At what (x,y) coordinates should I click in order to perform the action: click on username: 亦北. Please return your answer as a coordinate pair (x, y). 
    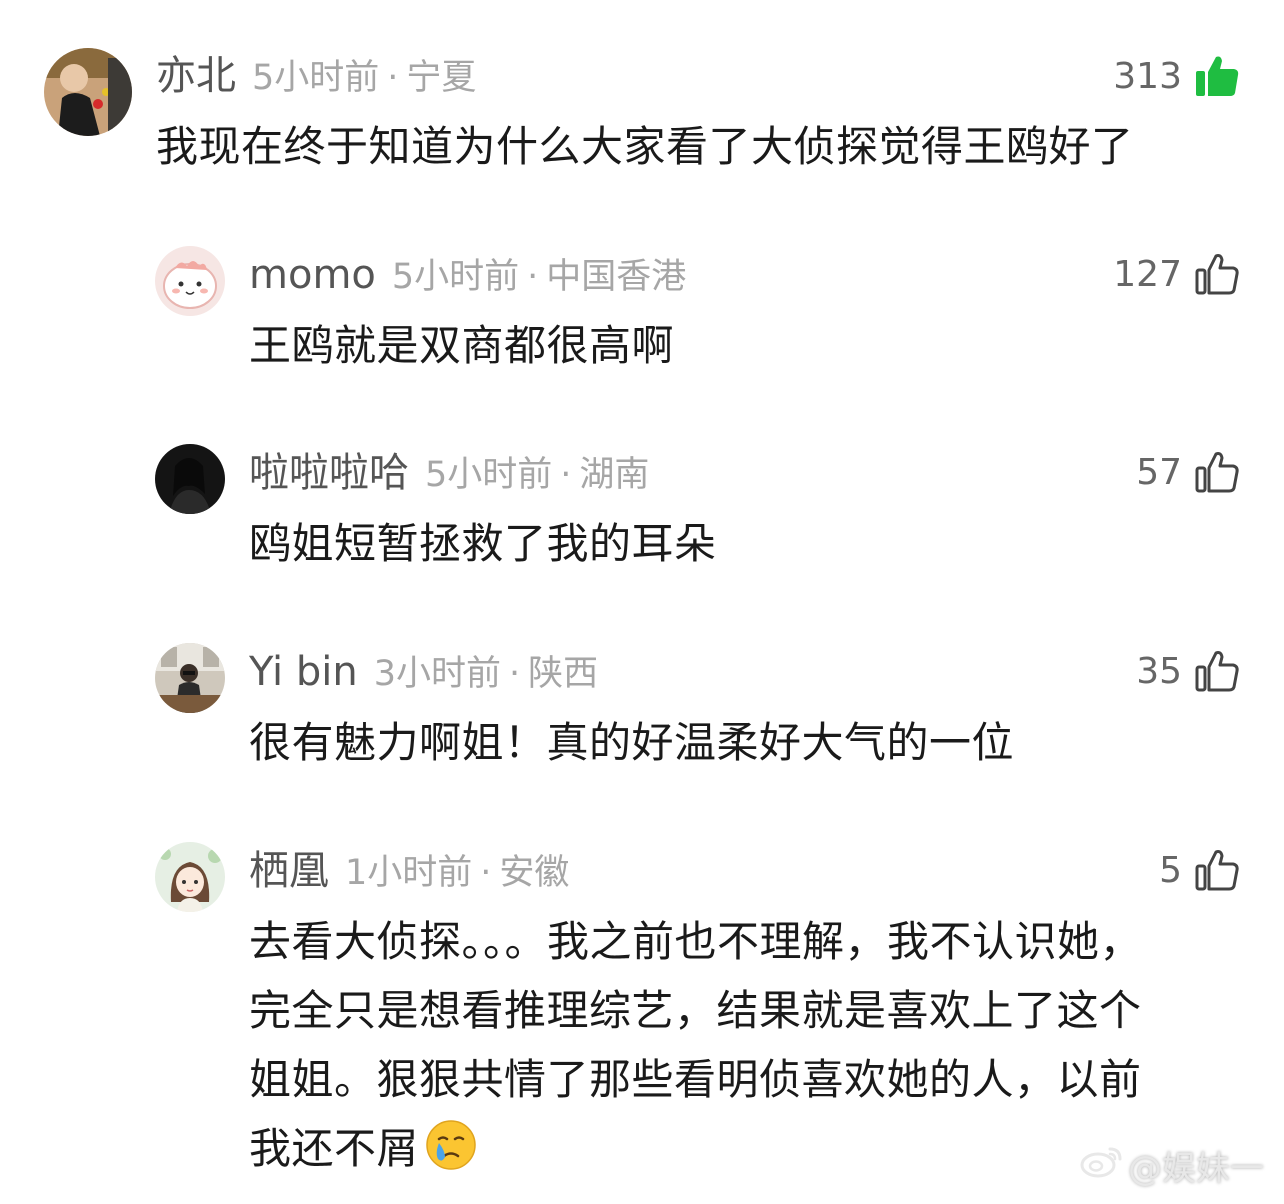
    Looking at the image, I should click on (196, 76).